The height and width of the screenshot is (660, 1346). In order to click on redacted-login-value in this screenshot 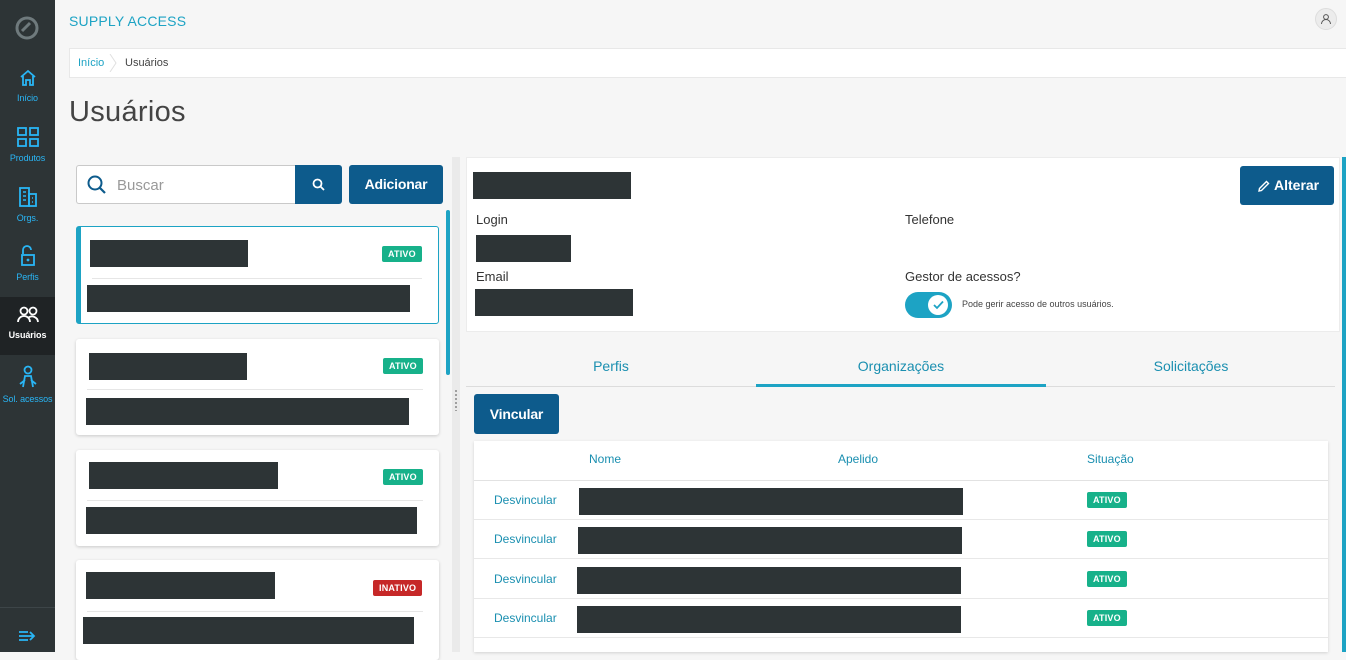, I will do `click(523, 248)`.